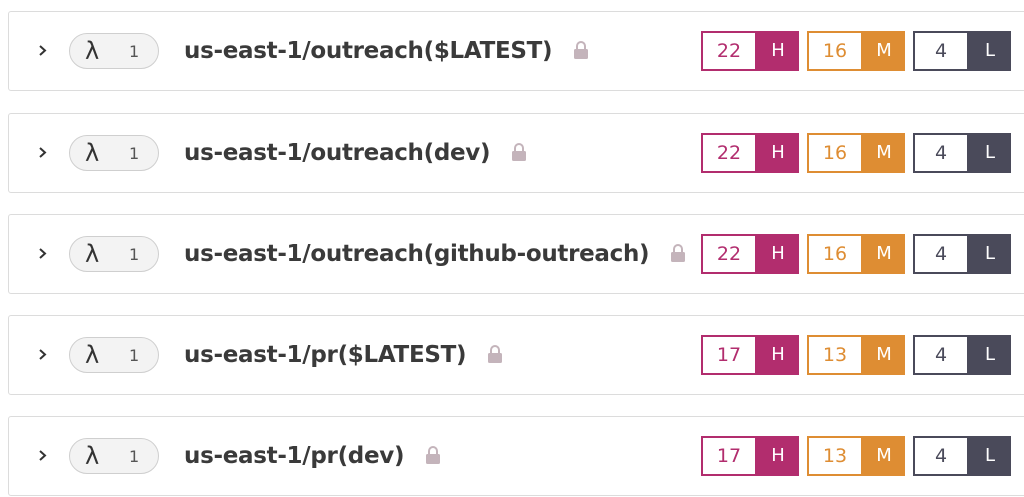 The image size is (1024, 497). I want to click on function-name-text: us-east-1/outreach($LATEST), so click(368, 51).